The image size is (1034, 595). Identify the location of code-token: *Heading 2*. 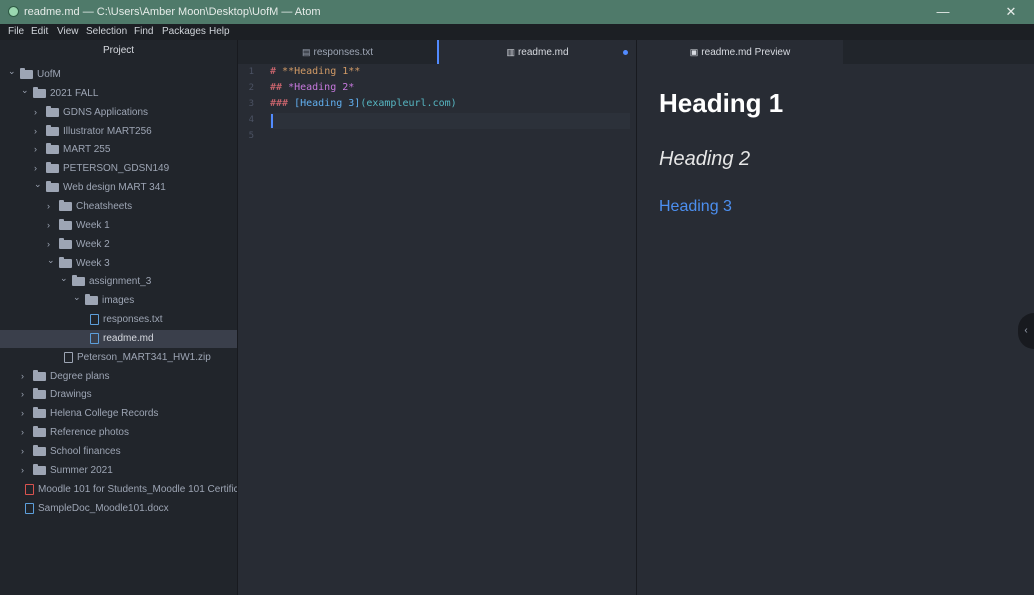
(321, 87).